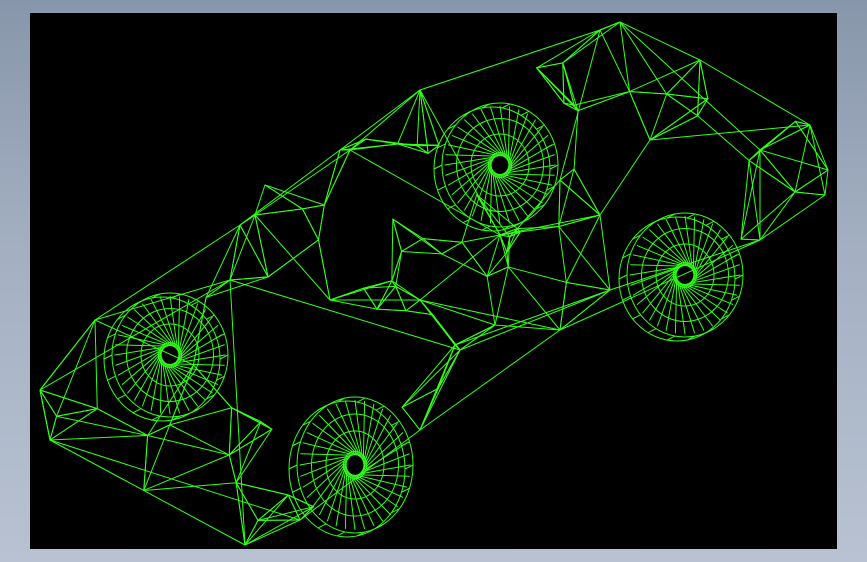  I want to click on wheel-rear-right, so click(681, 277).